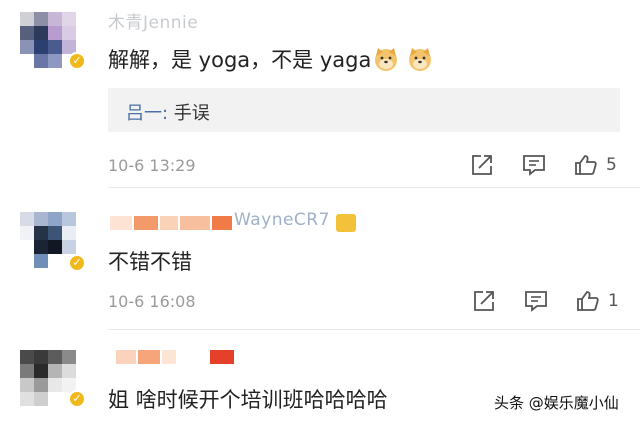 The height and width of the screenshot is (426, 640). Describe the element at coordinates (364, 110) in the screenshot. I see `reply-preview: 吕一: 手误` at that location.